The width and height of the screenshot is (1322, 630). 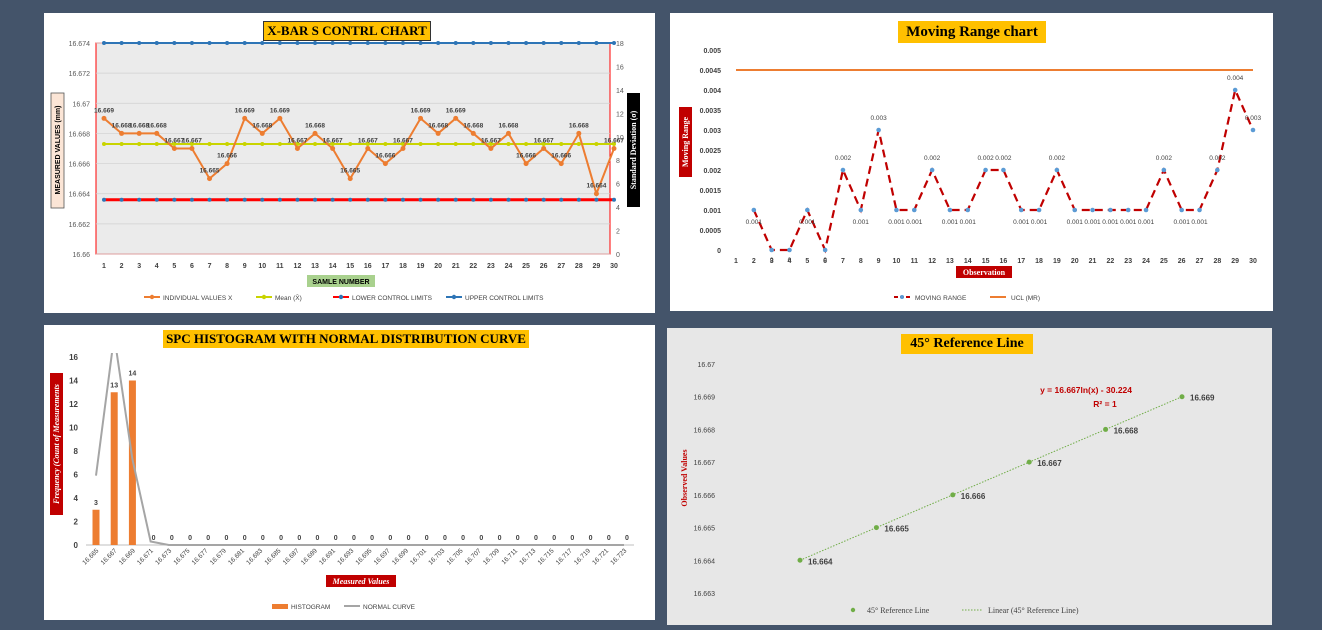 What do you see at coordinates (76, 451) in the screenshot?
I see `y-tick-label: 8` at bounding box center [76, 451].